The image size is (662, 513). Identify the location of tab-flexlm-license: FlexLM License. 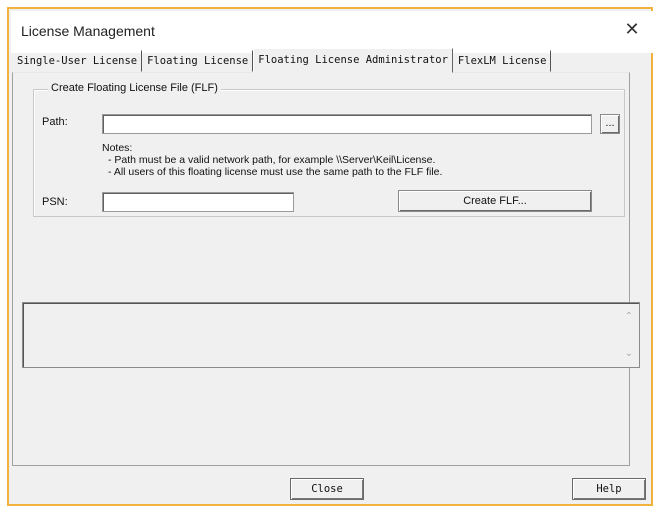
(502, 61).